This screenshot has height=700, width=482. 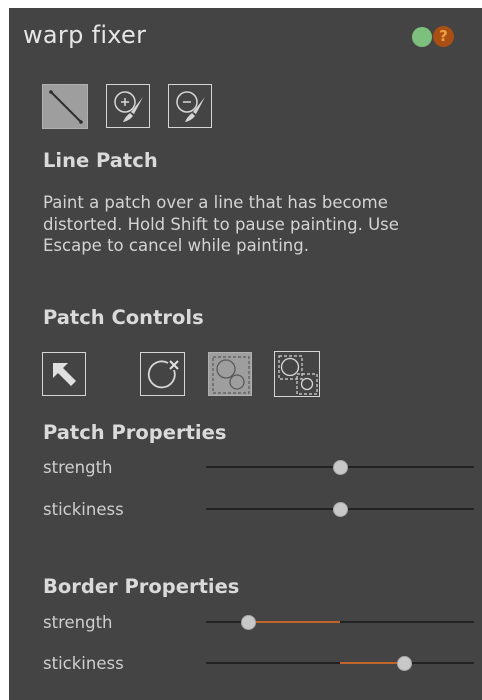 I want to click on brush-plus-icon, so click(x=128, y=106).